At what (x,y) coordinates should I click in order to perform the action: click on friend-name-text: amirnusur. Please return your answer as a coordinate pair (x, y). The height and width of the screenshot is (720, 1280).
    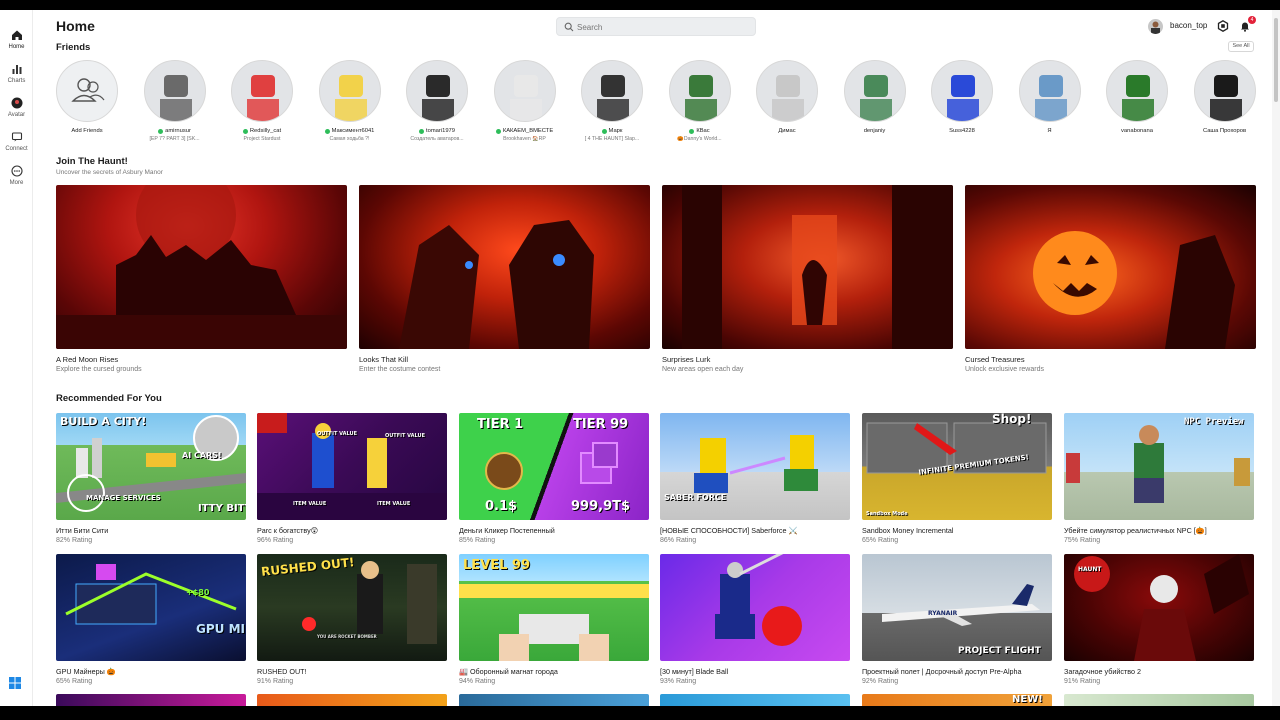
    Looking at the image, I should click on (178, 131).